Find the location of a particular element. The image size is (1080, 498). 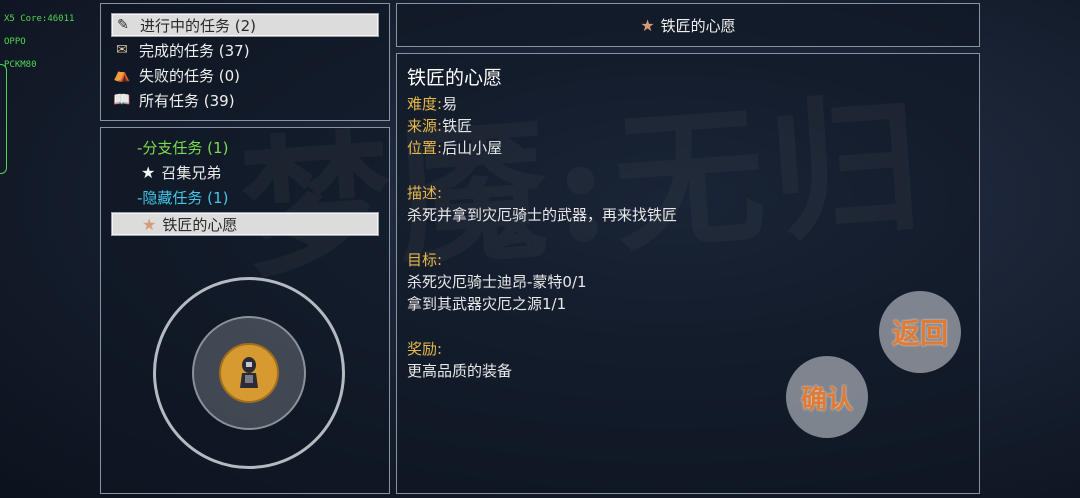

location-label: 位置: is located at coordinates (425, 148).